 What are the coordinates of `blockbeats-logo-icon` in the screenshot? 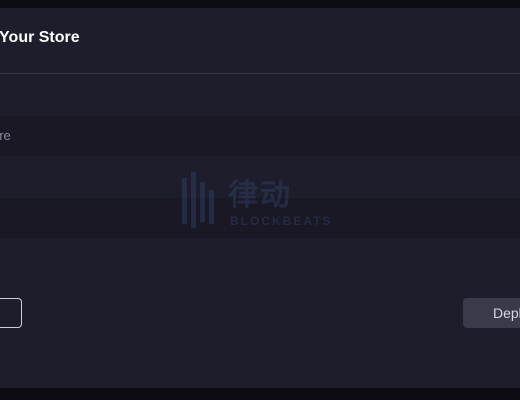 It's located at (198, 200).